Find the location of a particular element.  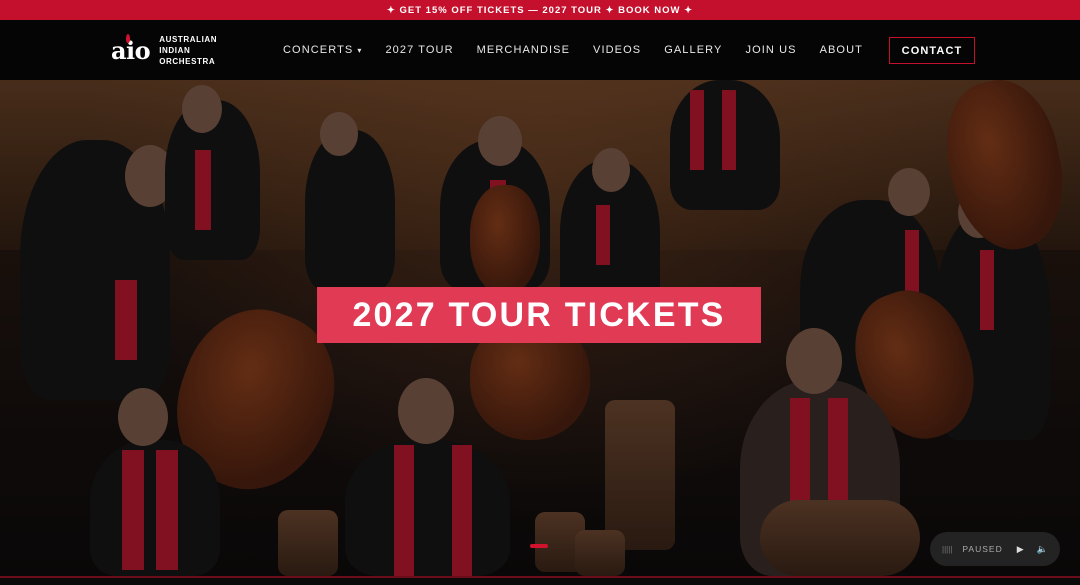

tour-tickets-button: 2027 TOUR TICKETS is located at coordinates (539, 315).